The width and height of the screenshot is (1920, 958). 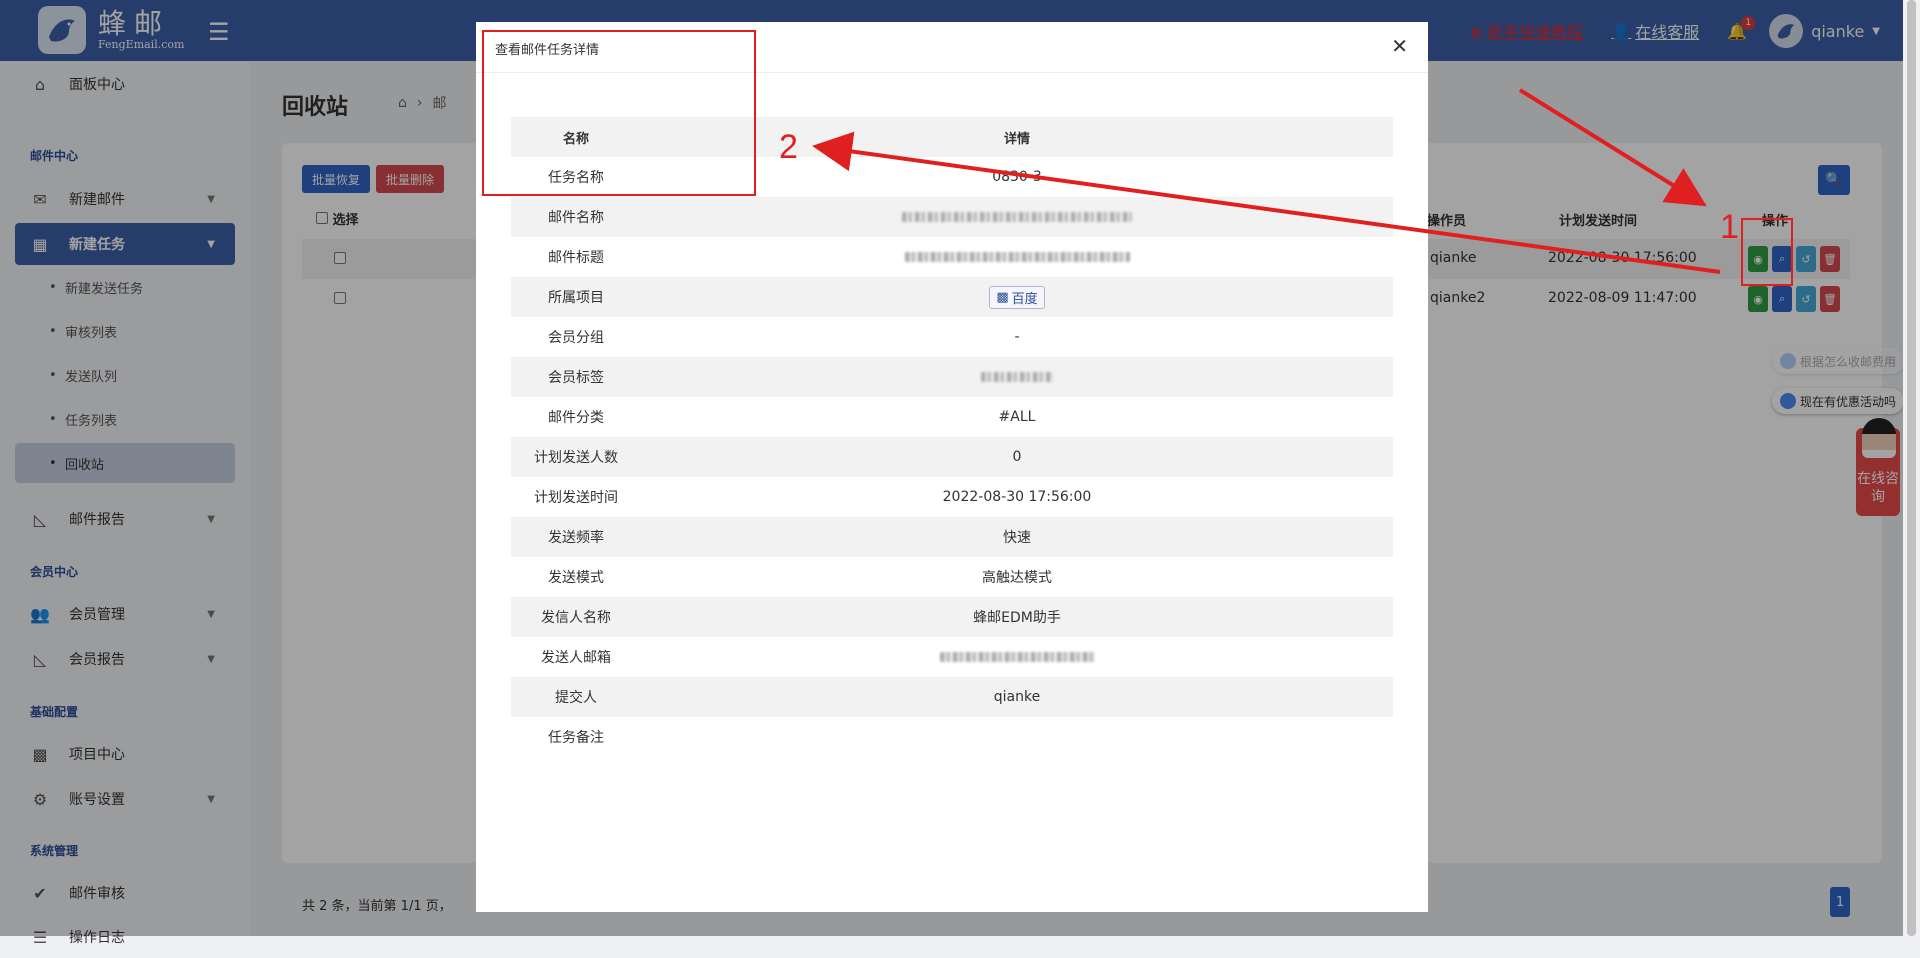 What do you see at coordinates (813, 497) in the screenshot?
I see `detail-row-planned-time: 计划发送时间 2022-08-30 17:56:00` at bounding box center [813, 497].